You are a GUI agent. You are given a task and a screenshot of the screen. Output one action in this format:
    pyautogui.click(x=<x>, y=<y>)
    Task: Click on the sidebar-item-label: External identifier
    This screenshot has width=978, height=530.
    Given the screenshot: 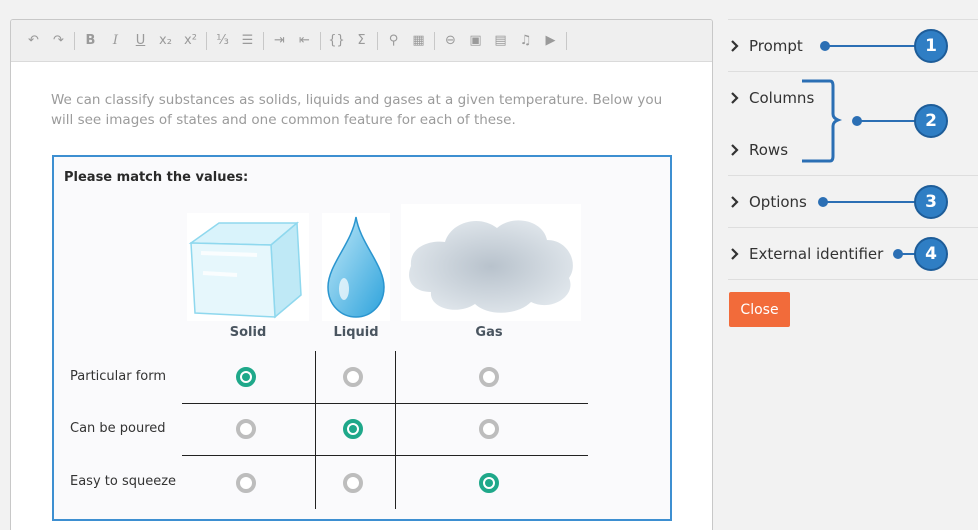 What is the action you would take?
    pyautogui.click(x=816, y=254)
    